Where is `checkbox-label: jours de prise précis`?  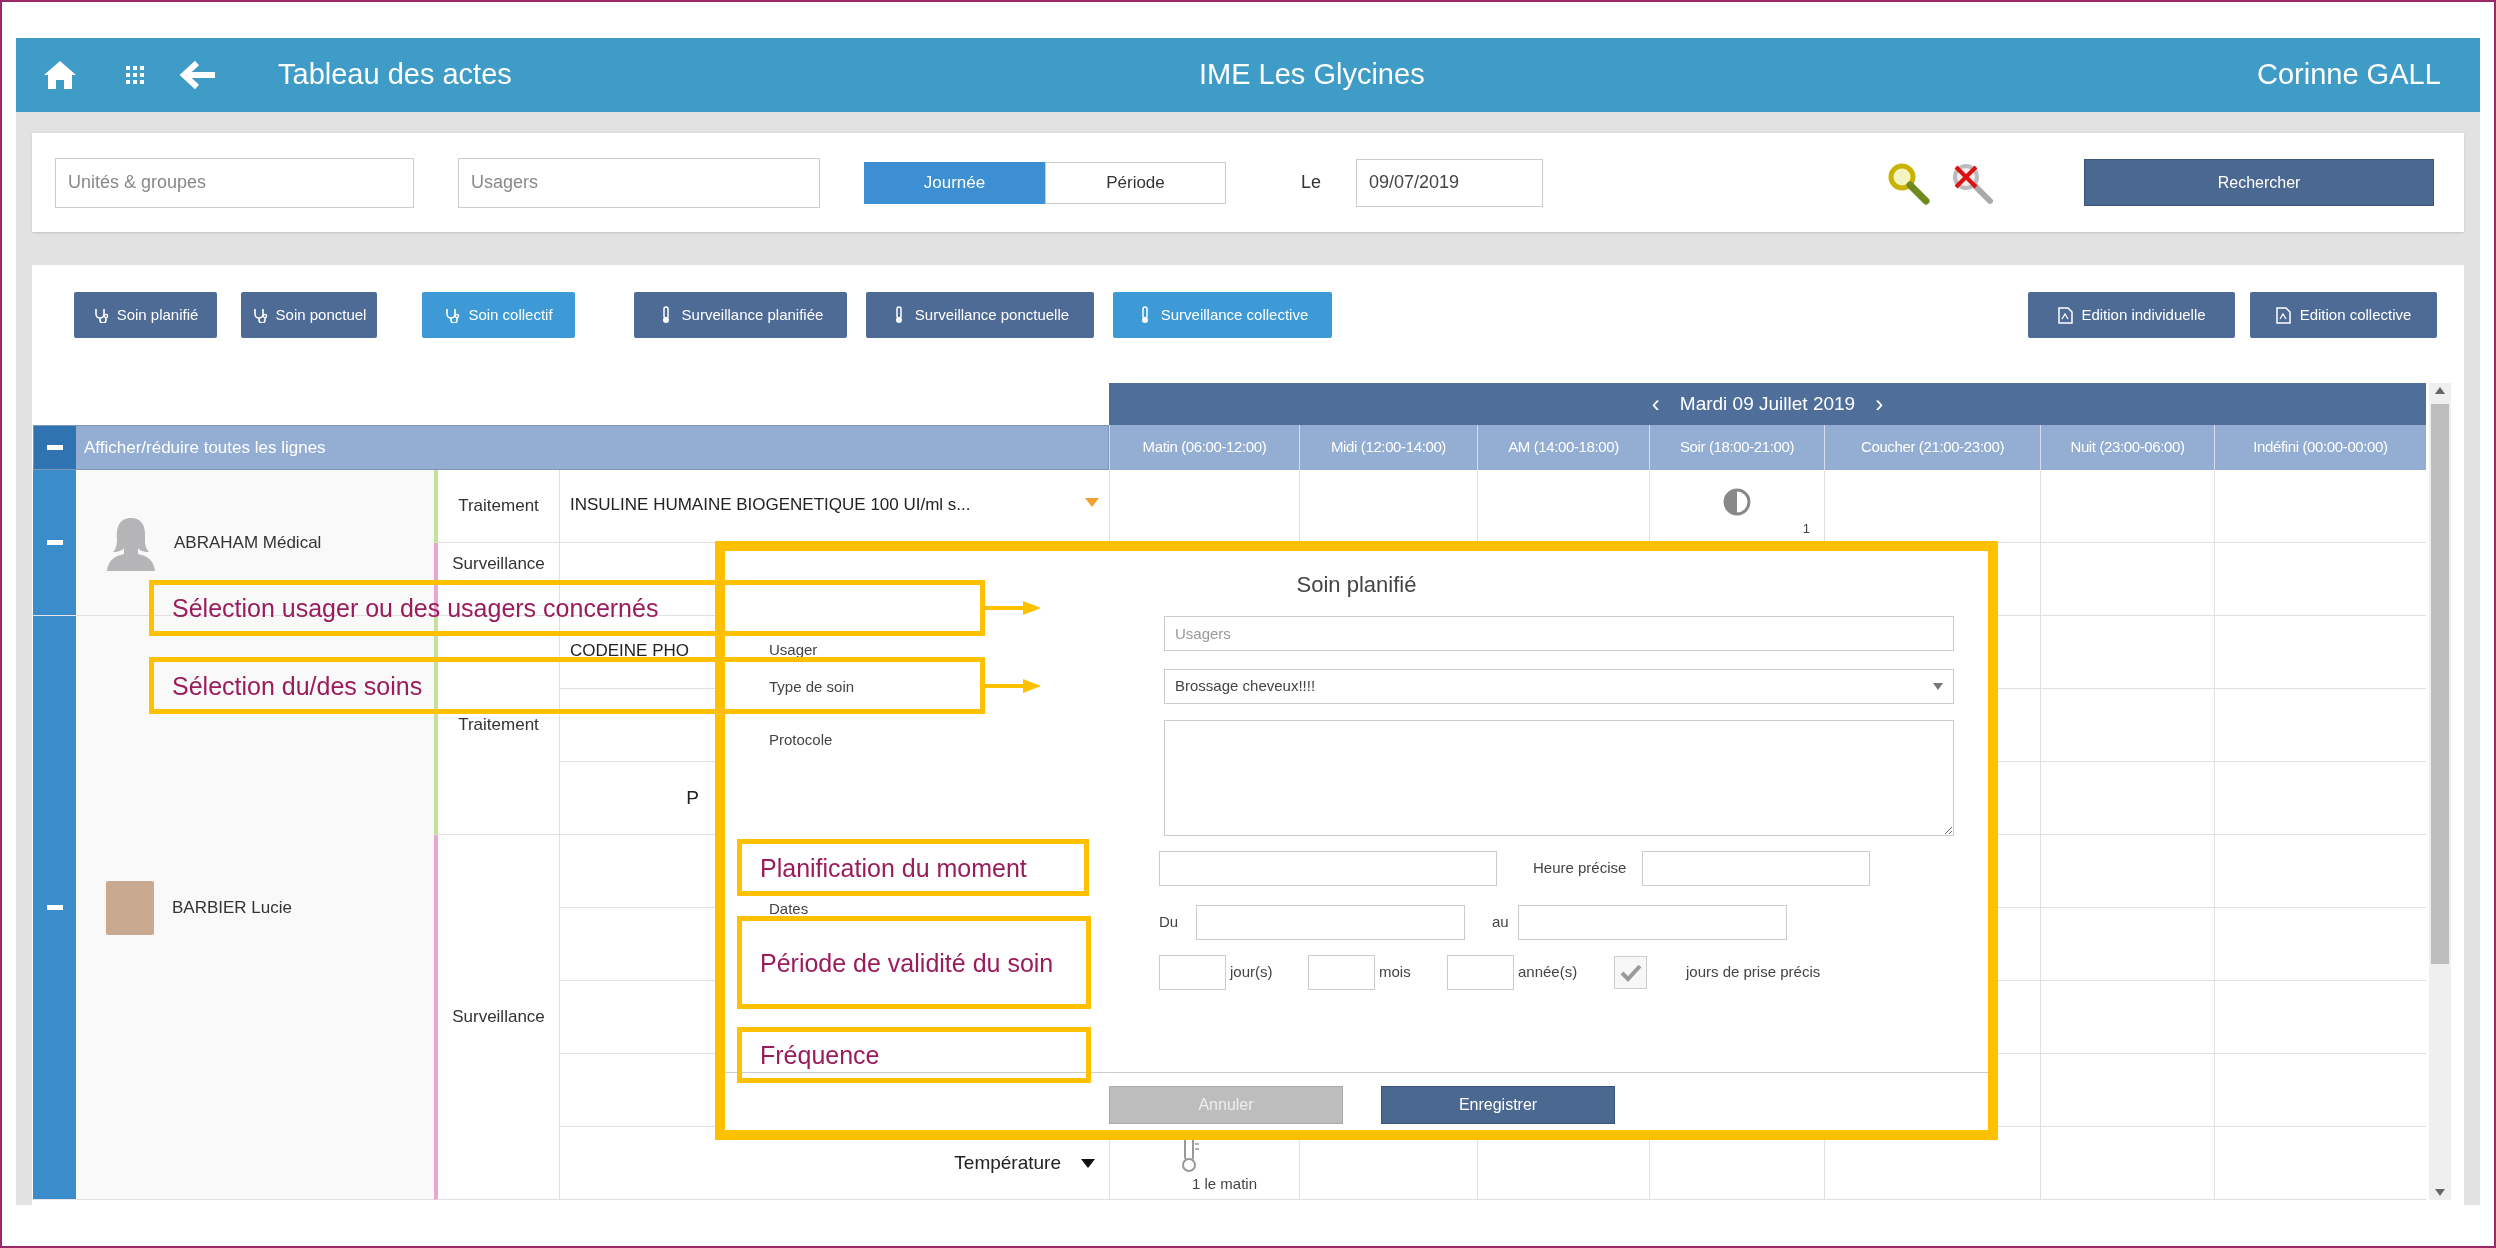 checkbox-label: jours de prise précis is located at coordinates (1753, 972).